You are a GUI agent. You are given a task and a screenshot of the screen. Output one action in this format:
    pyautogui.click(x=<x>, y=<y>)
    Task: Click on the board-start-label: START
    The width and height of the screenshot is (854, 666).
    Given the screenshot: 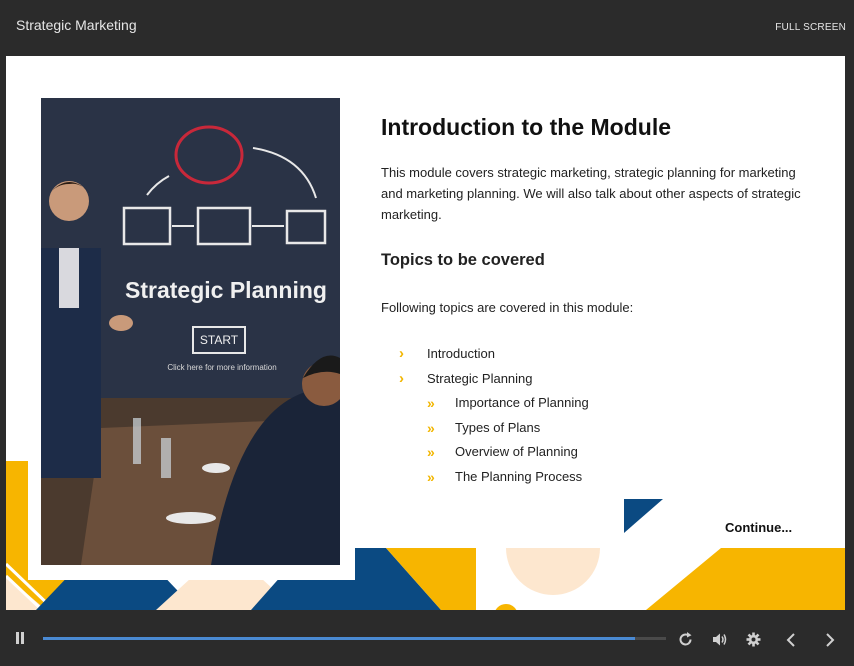 What is the action you would take?
    pyautogui.click(x=219, y=340)
    